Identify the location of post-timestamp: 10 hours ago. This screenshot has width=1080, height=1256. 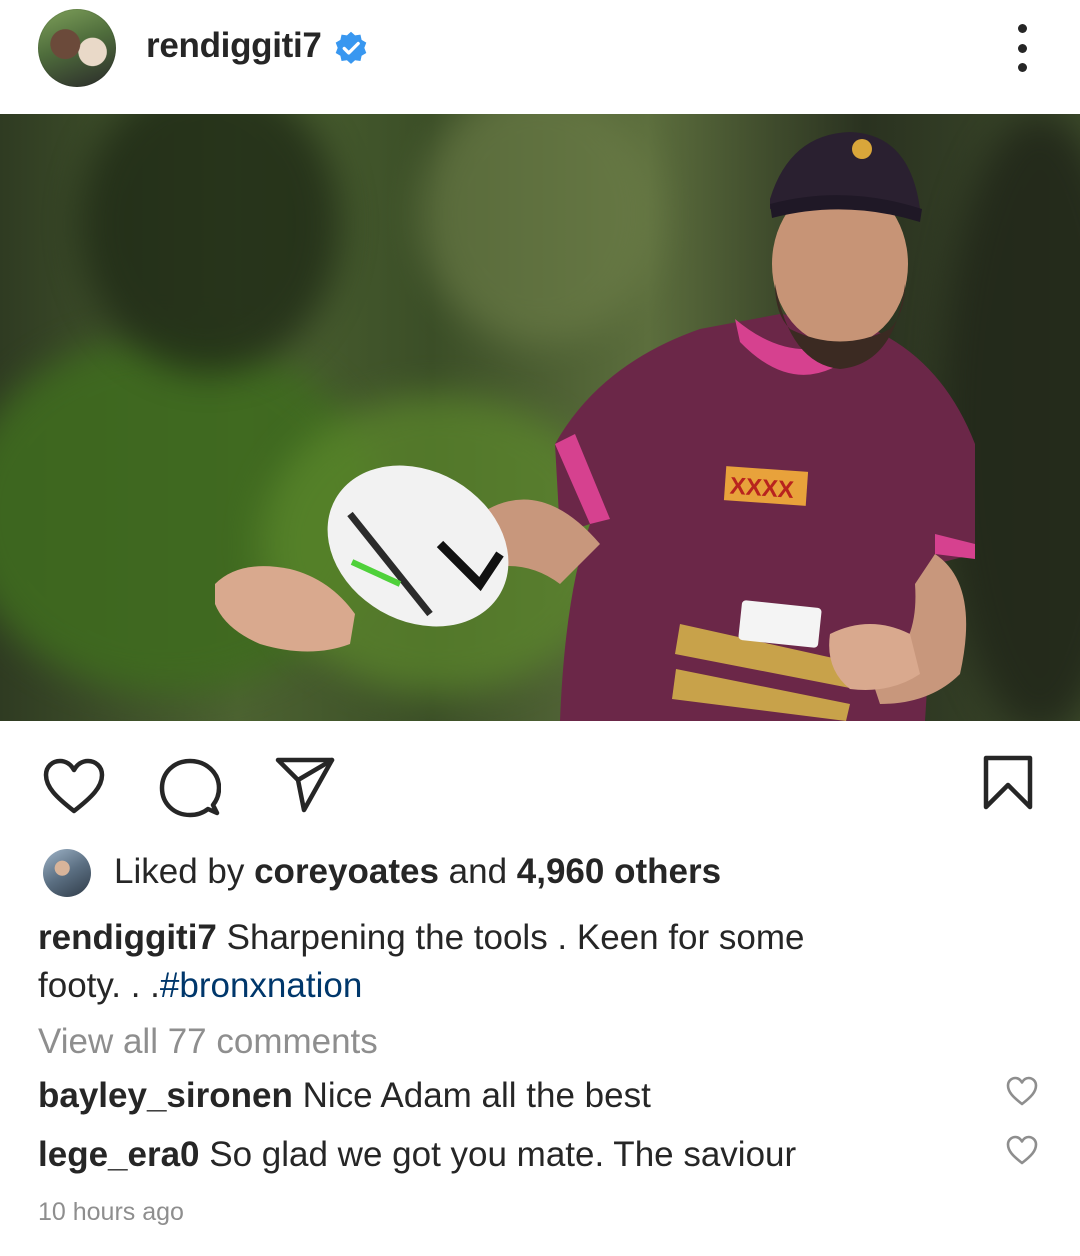
(111, 1212).